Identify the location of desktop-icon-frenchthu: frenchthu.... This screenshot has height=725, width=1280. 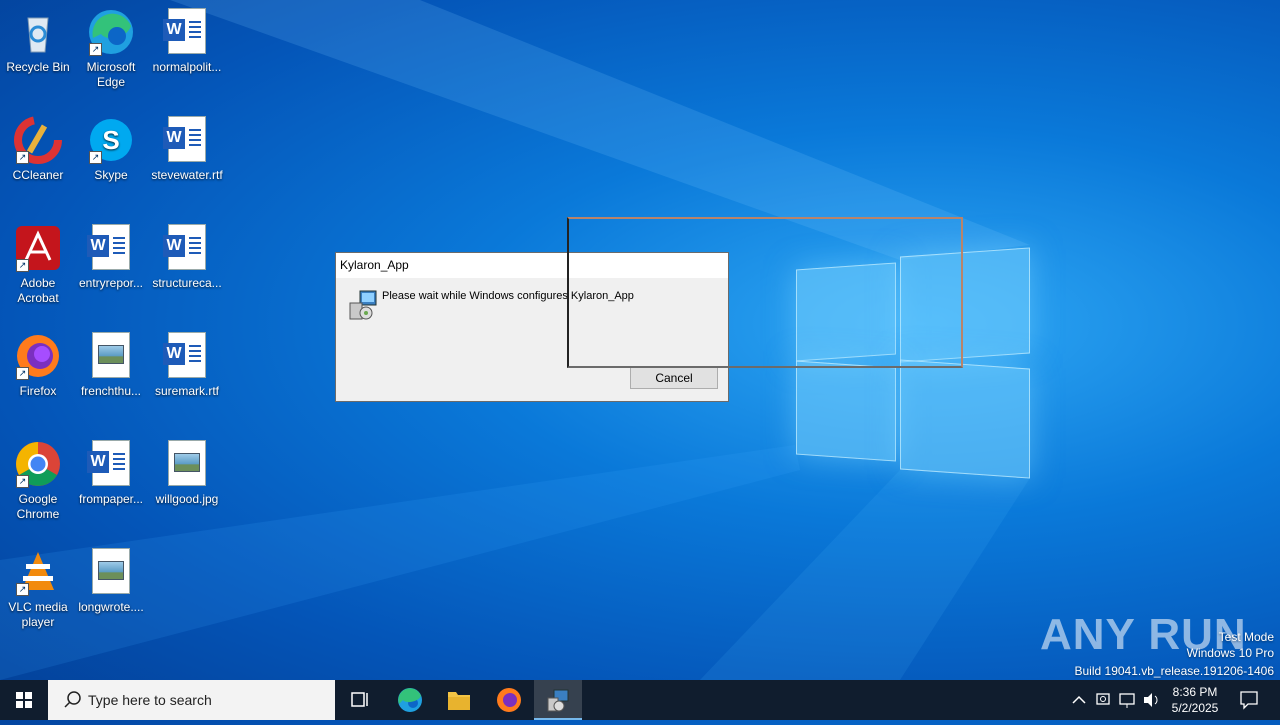
(111, 365).